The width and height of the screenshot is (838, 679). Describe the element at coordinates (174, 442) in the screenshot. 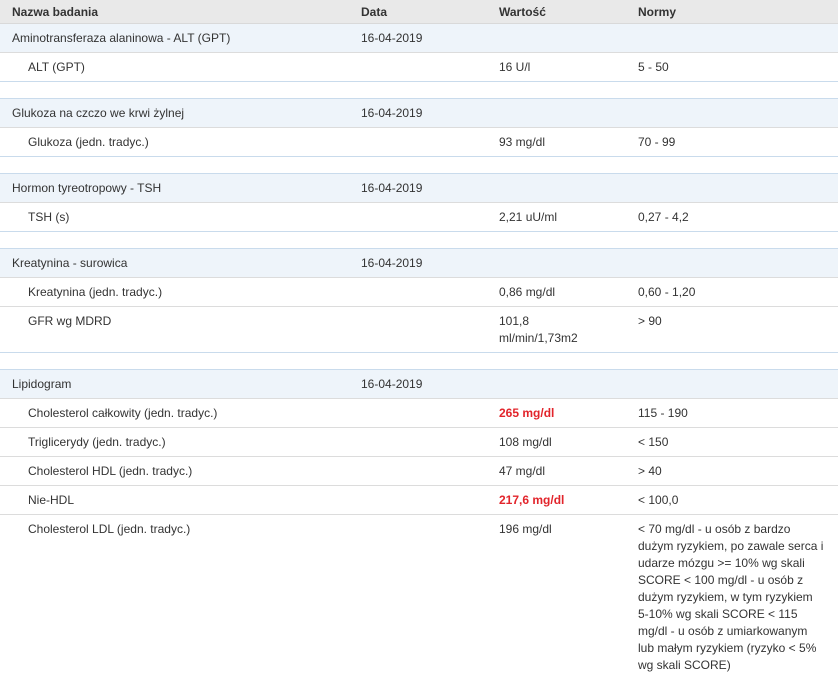

I see `result-name: Triglicerydy (jedn. tradyc.)` at that location.